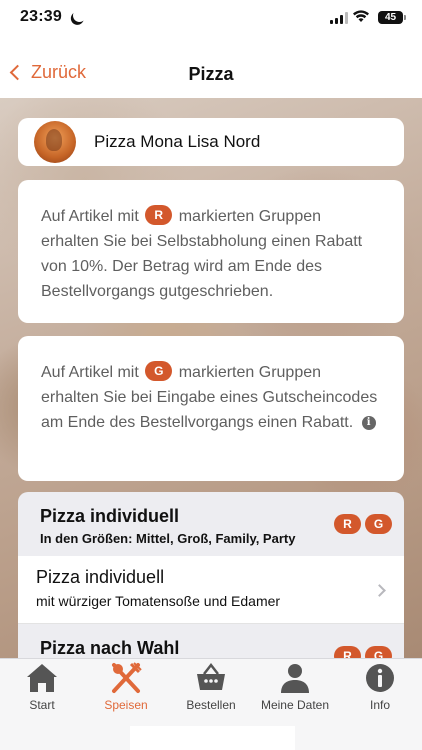 Image resolution: width=422 pixels, height=750 pixels. I want to click on tab-info: Info, so click(380, 689).